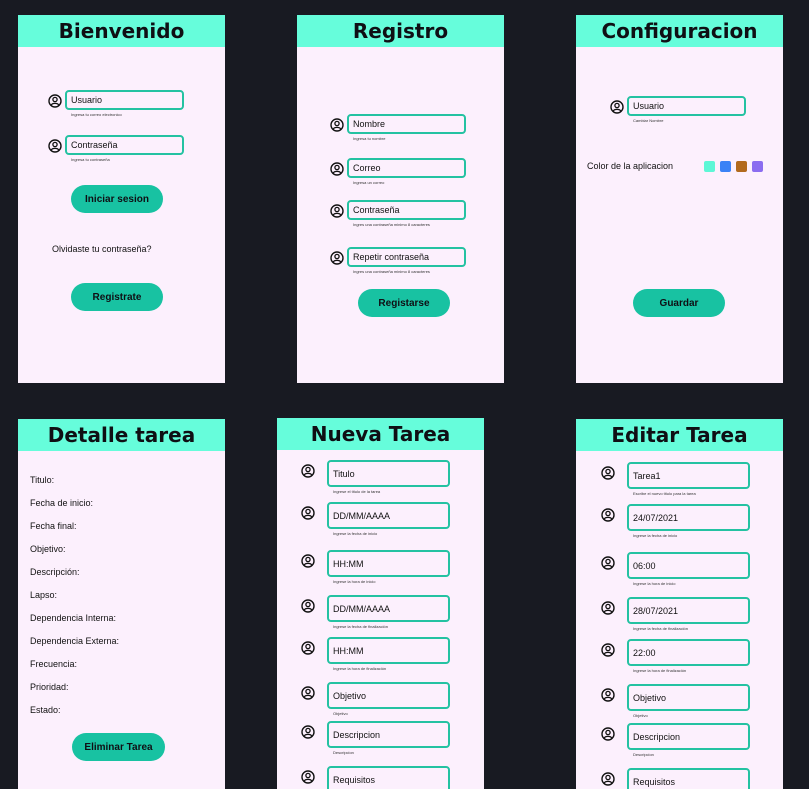  Describe the element at coordinates (124, 100) in the screenshot. I see `login-user-input: Usuario` at that location.